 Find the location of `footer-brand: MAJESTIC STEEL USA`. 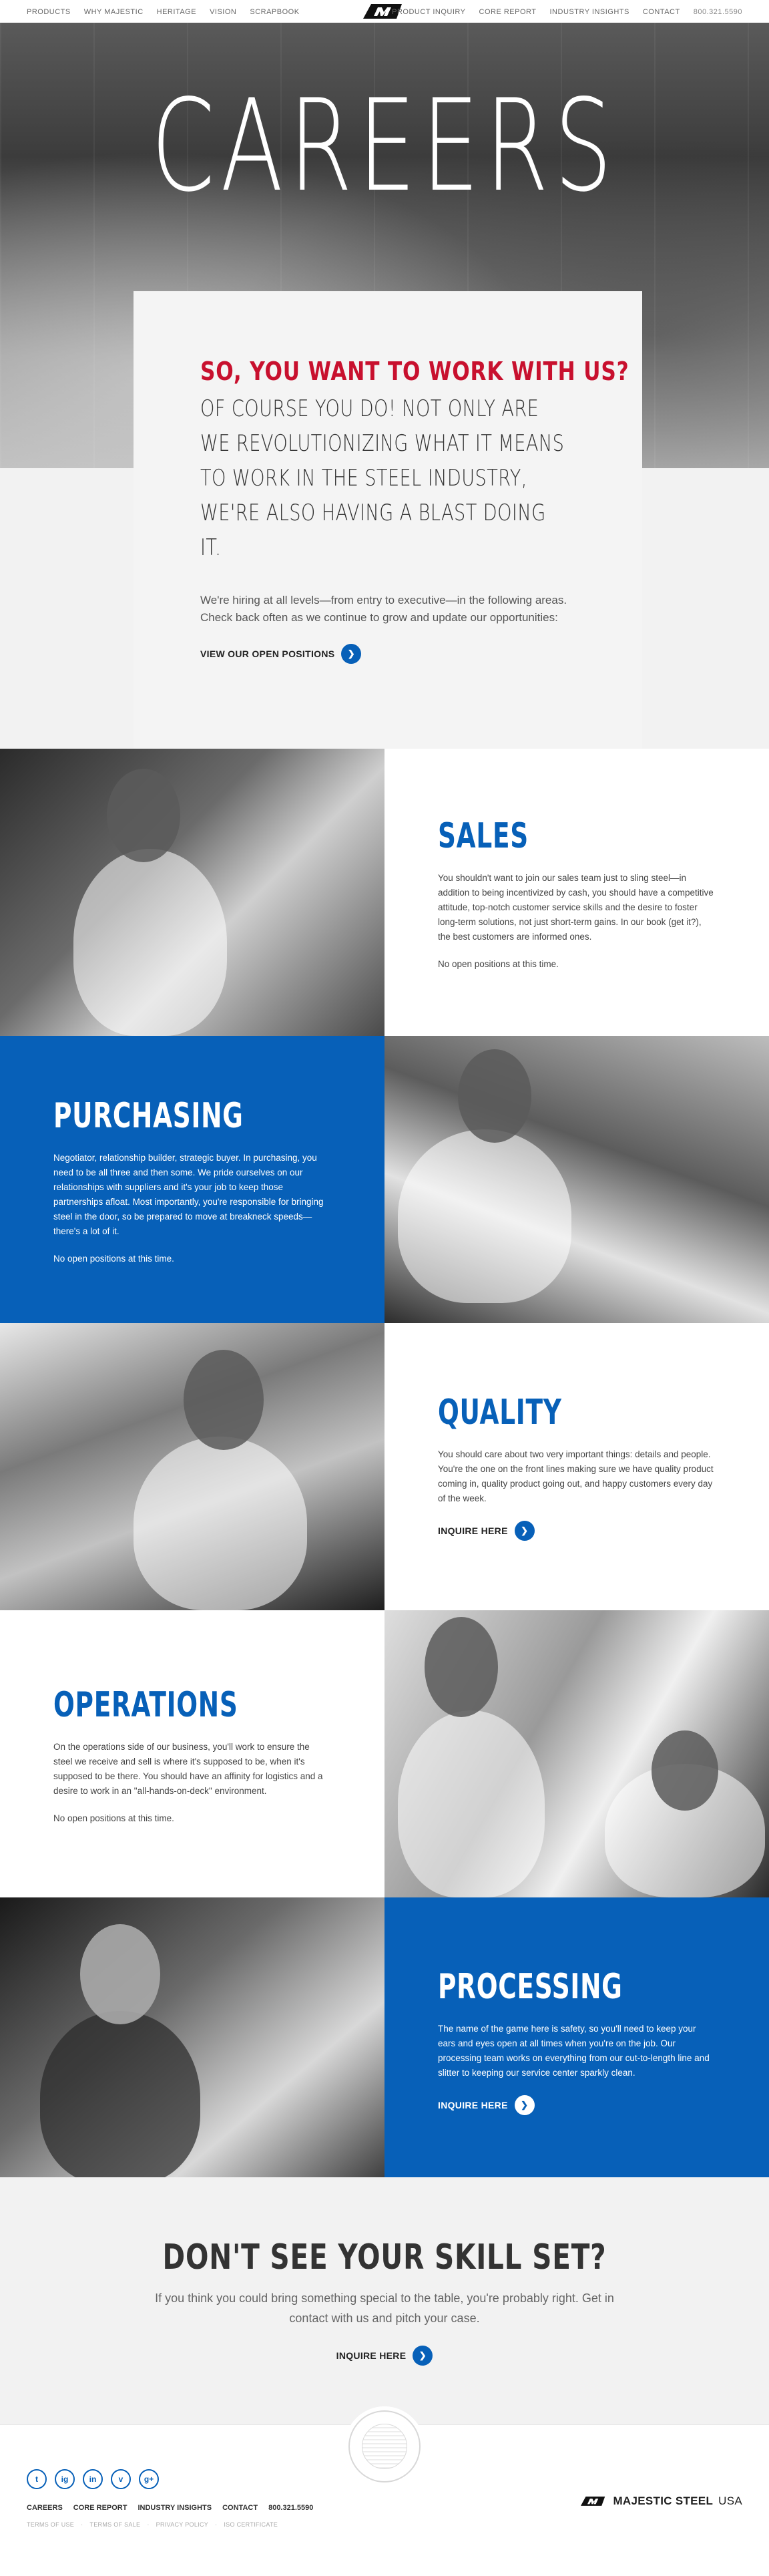

footer-brand: MAJESTIC STEEL USA is located at coordinates (661, 2501).